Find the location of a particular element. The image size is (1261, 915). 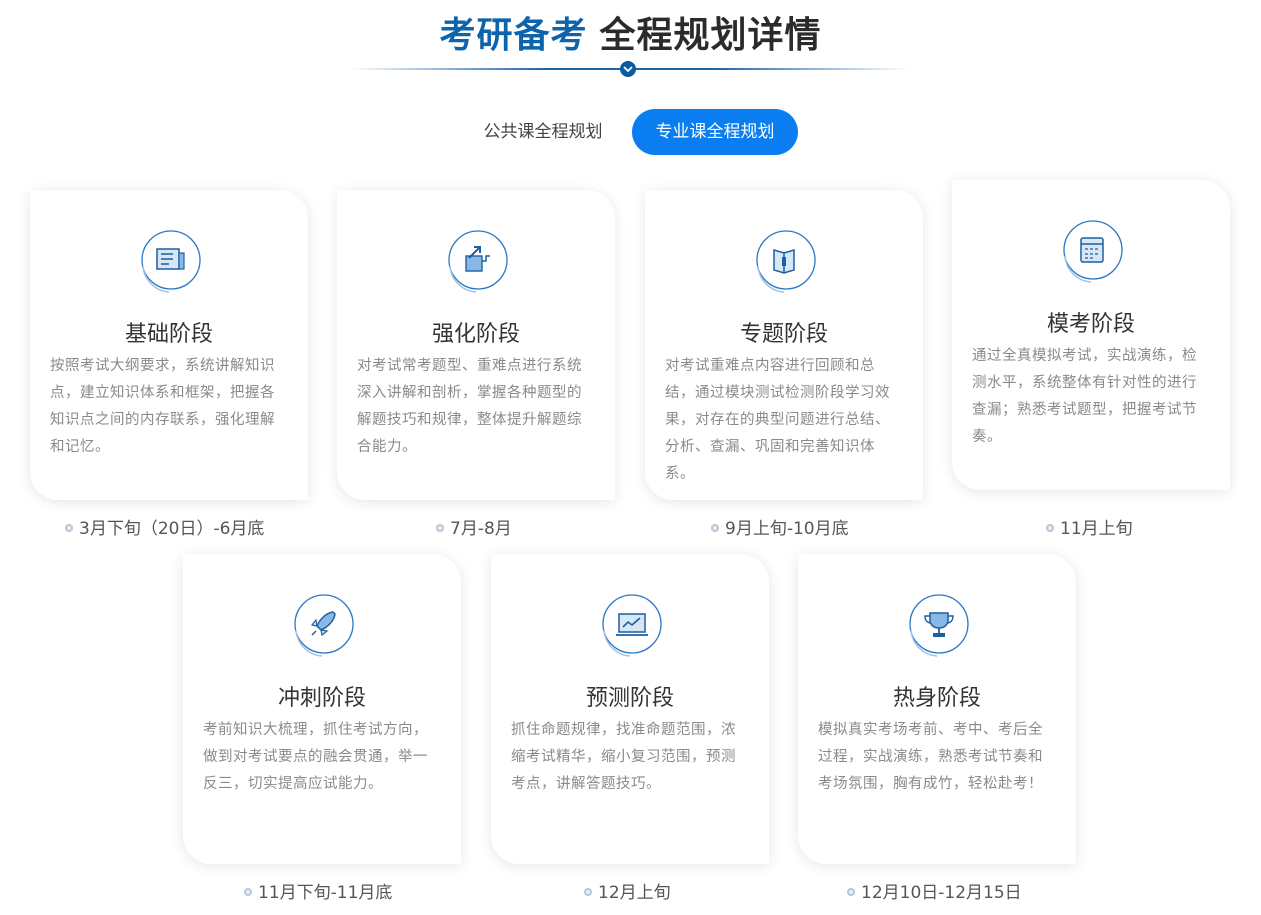

stage-description: 抓住命题规律，找准命题范围，浓缩考试精华，缩小复习范围，预测考点，讲解答题技巧。 is located at coordinates (623, 757).